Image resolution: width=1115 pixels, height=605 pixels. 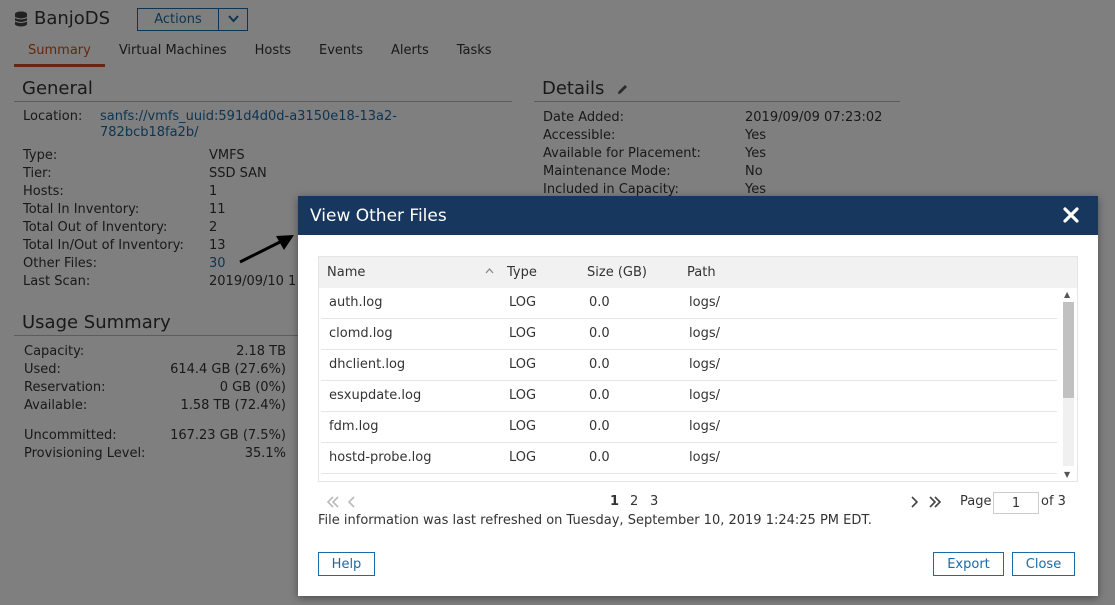 I want to click on cell-name: fdm.log, so click(x=354, y=426).